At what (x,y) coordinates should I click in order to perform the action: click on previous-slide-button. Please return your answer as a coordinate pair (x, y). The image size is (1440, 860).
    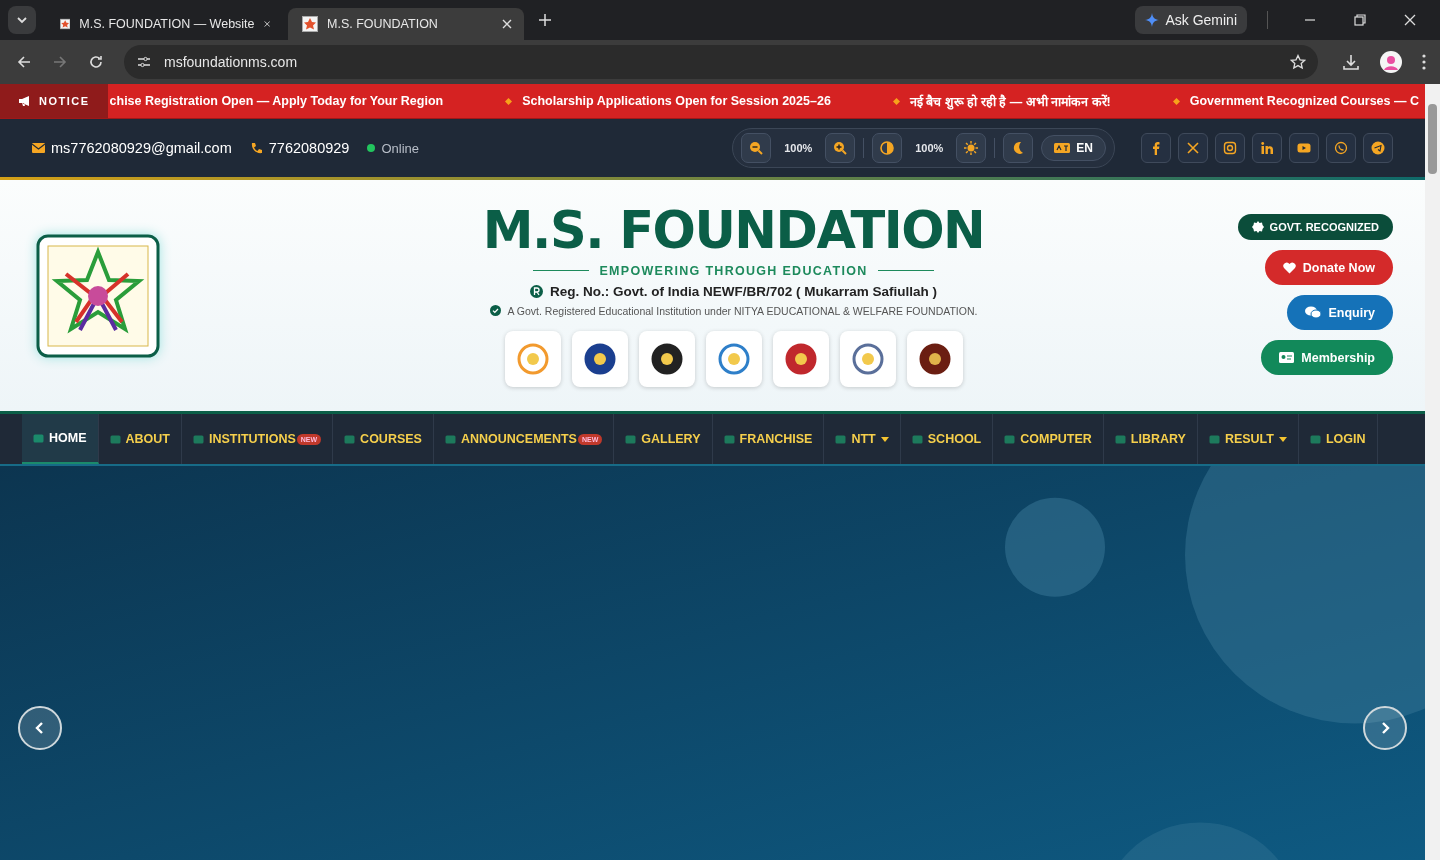
    Looking at the image, I should click on (40, 728).